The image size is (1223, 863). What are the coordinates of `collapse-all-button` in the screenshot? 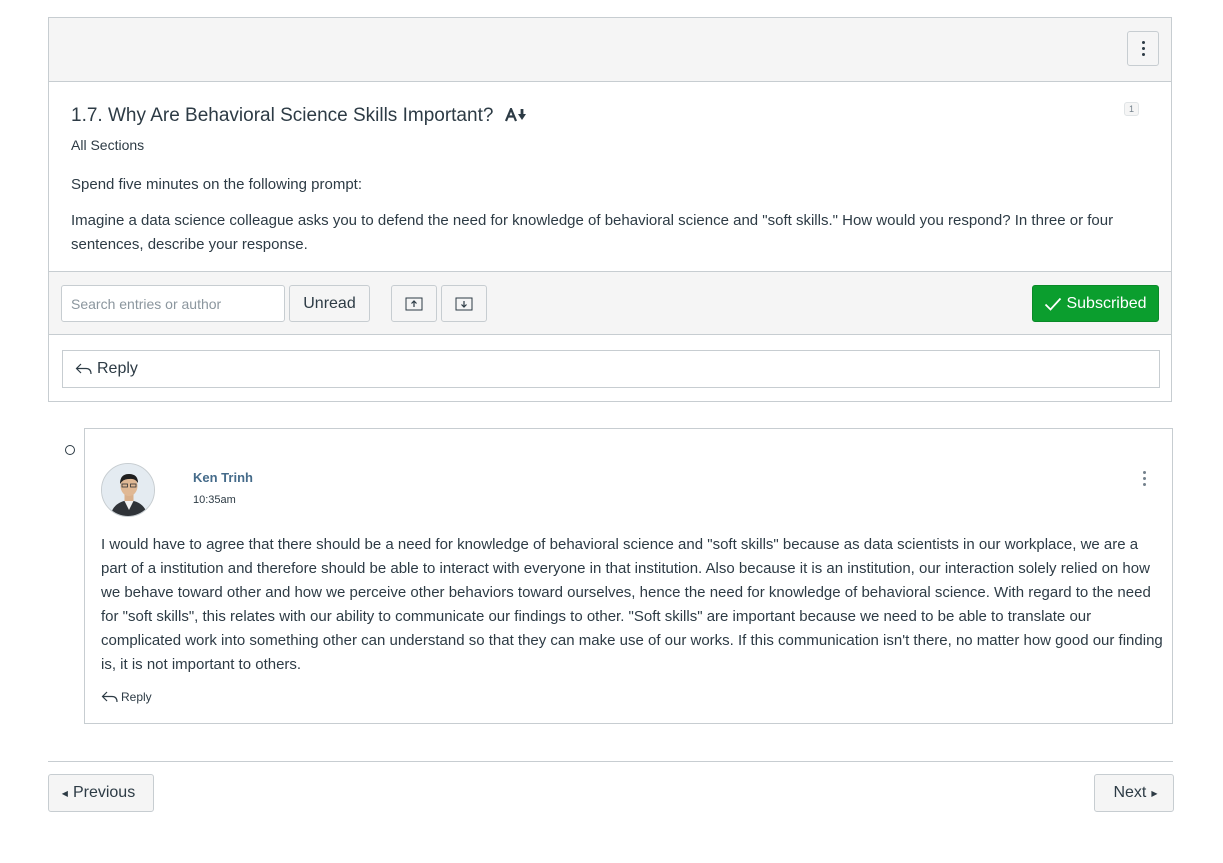 It's located at (414, 303).